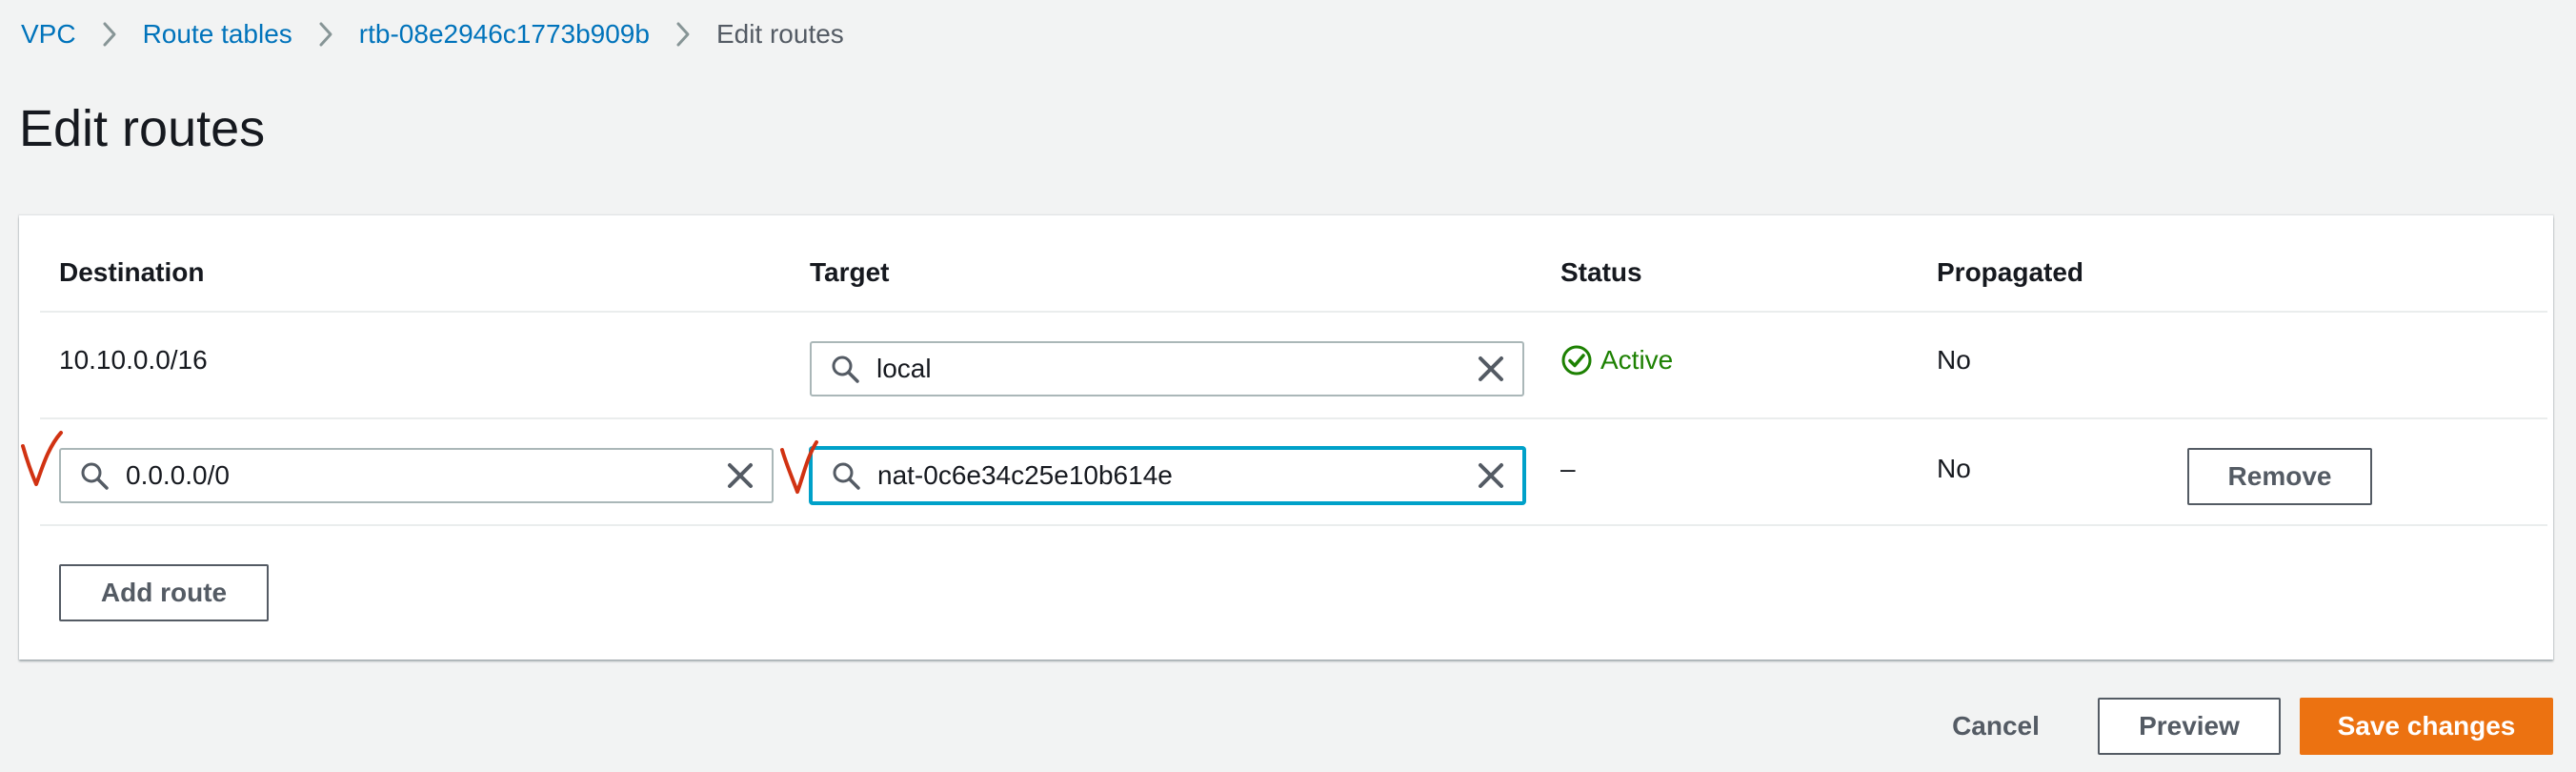 This screenshot has width=2576, height=772. What do you see at coordinates (164, 592) in the screenshot?
I see `add-route-button: Add route` at bounding box center [164, 592].